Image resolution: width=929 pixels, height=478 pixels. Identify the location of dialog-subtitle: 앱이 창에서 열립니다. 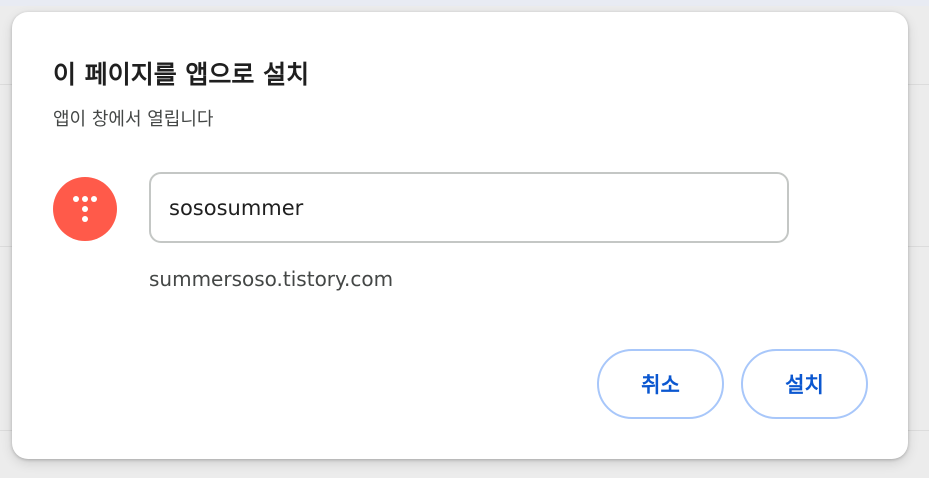
(133, 119).